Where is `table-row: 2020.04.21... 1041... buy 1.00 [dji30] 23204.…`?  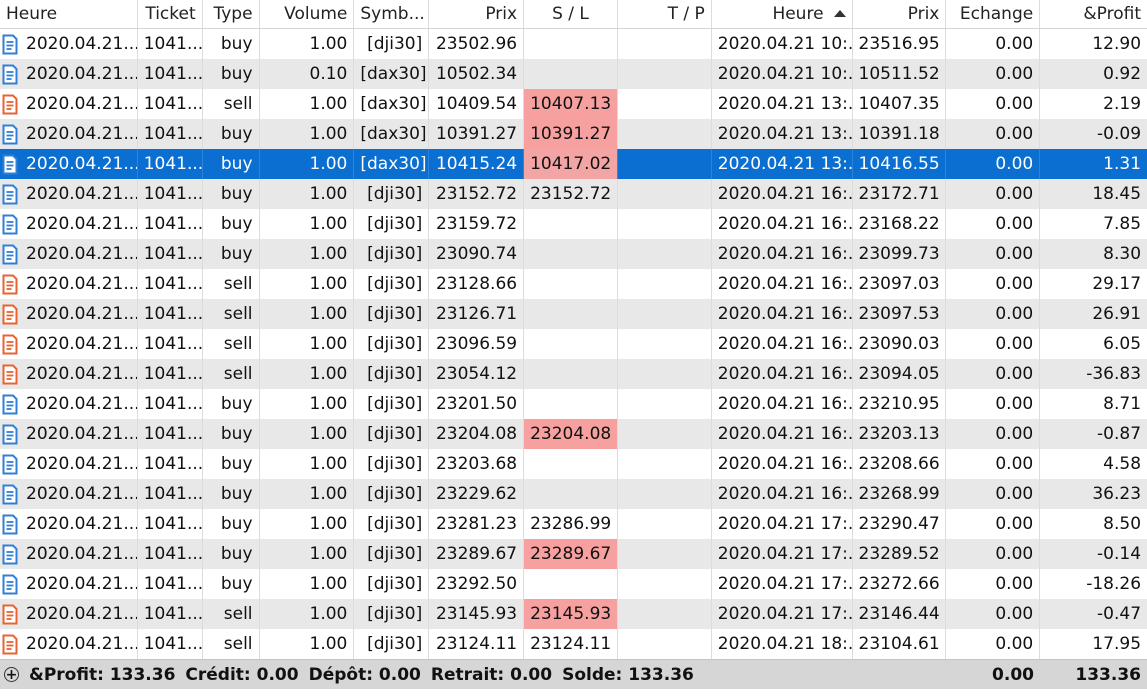 table-row: 2020.04.21... 1041... buy 1.00 [dji30] 23204.… is located at coordinates (573, 434).